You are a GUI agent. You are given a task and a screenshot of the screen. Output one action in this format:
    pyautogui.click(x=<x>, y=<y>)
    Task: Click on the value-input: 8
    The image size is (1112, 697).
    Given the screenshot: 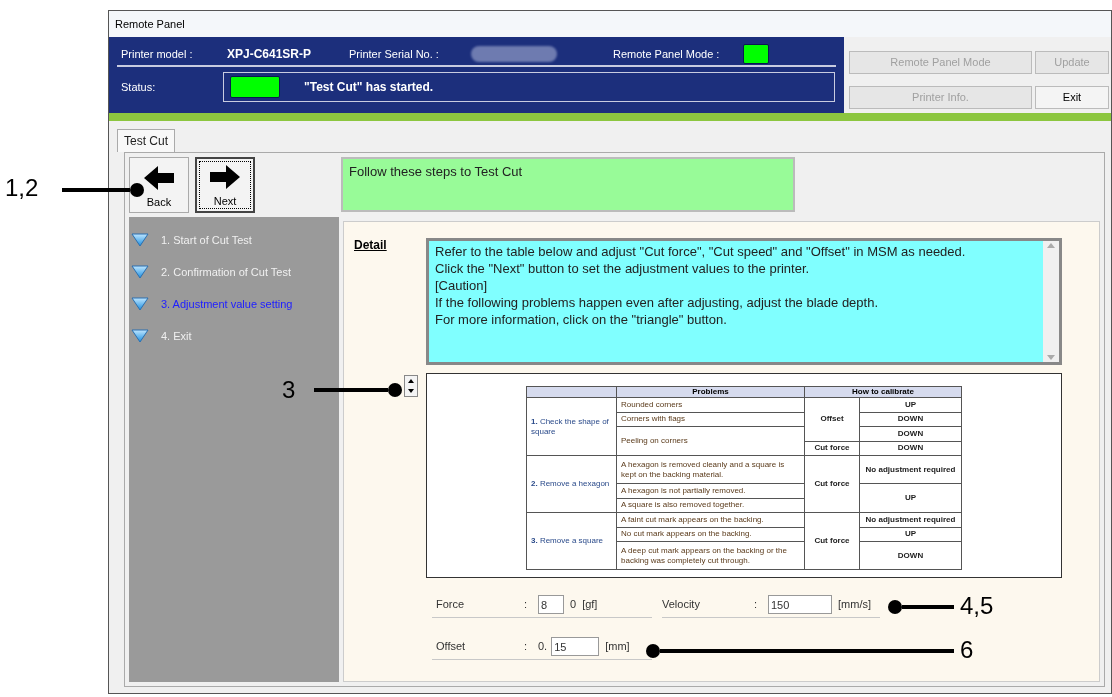 What is the action you would take?
    pyautogui.click(x=551, y=604)
    